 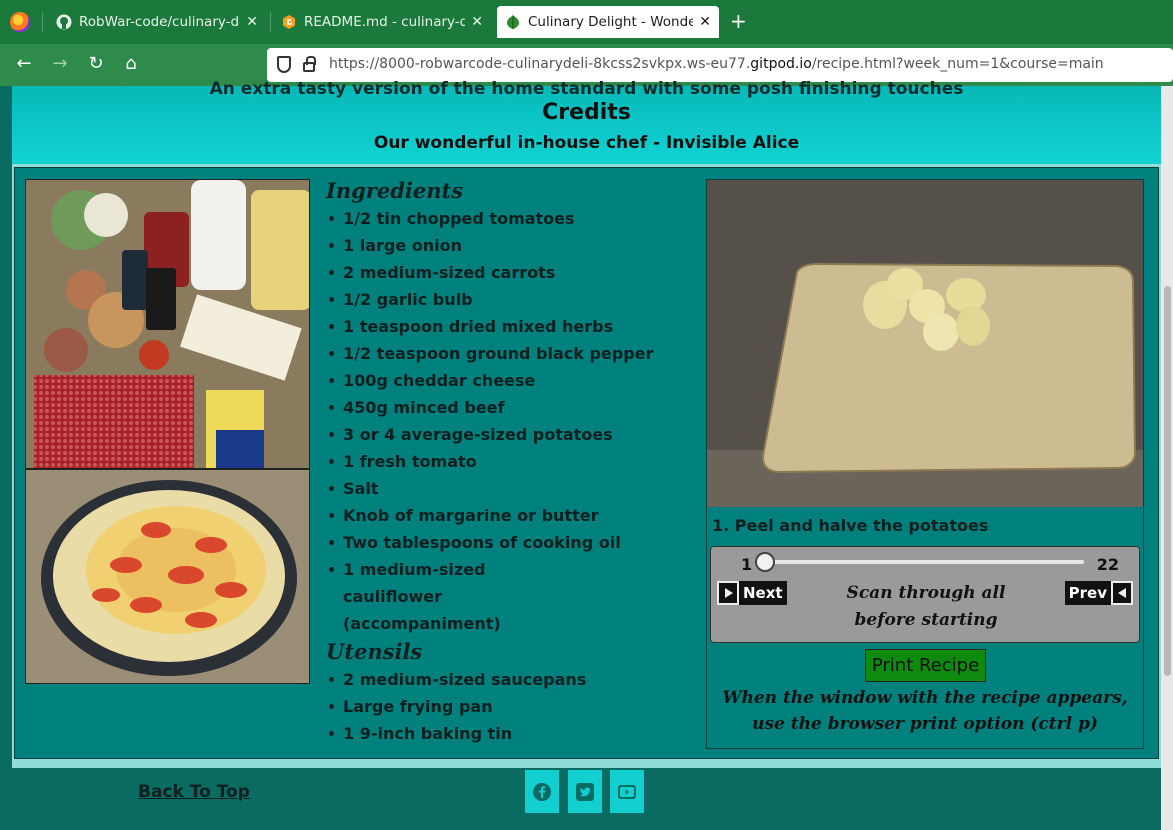 I want to click on ingredient-item: 1 teaspoon dried mixed herbs, so click(x=511, y=326).